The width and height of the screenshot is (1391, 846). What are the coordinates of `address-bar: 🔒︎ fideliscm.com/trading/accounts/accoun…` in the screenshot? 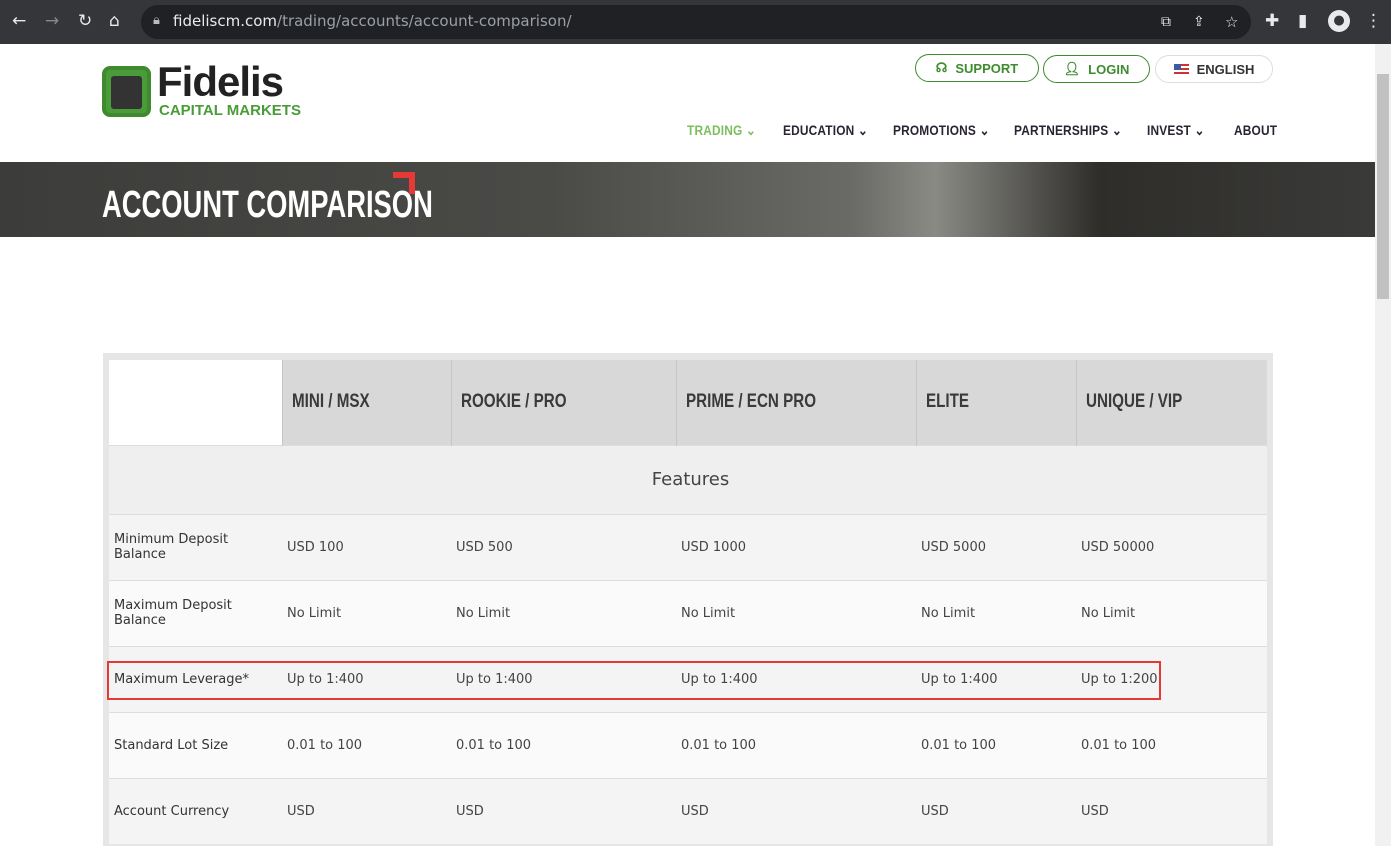 It's located at (696, 22).